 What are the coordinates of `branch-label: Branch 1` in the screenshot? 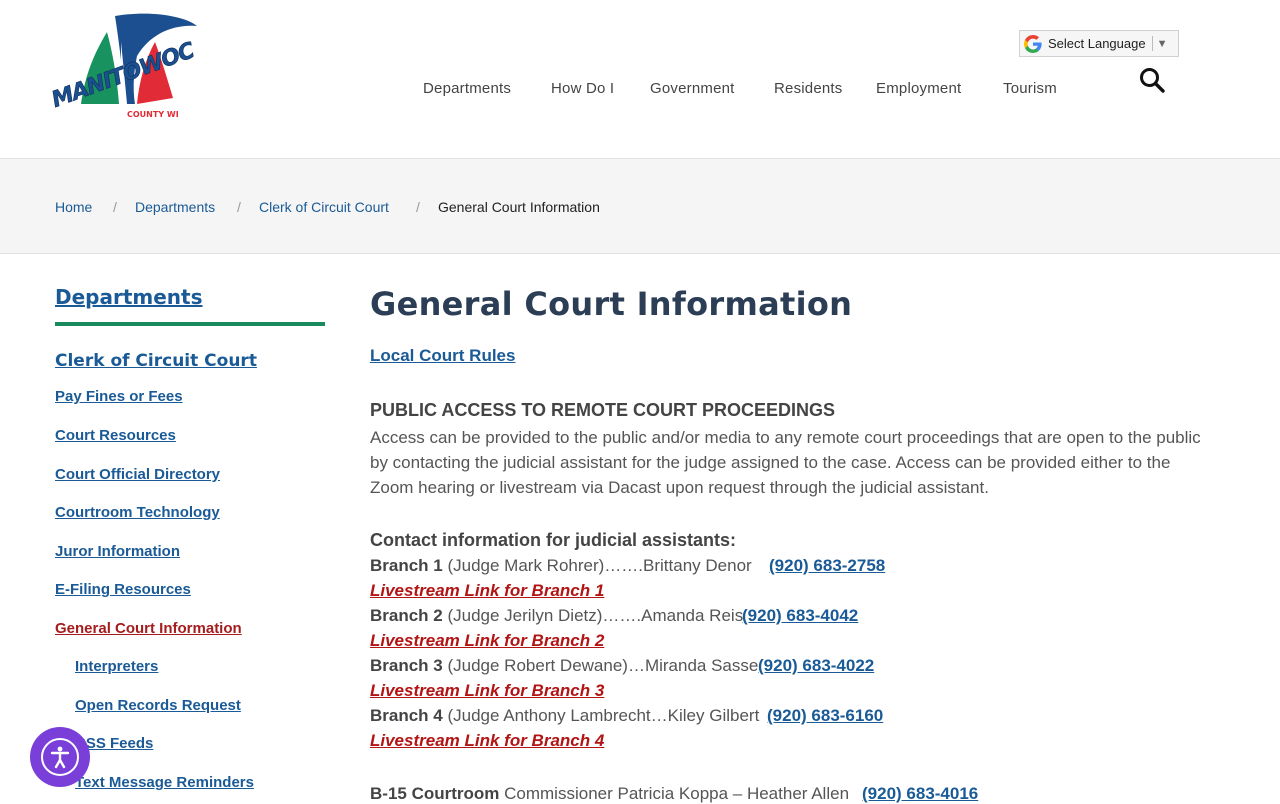 It's located at (406, 565).